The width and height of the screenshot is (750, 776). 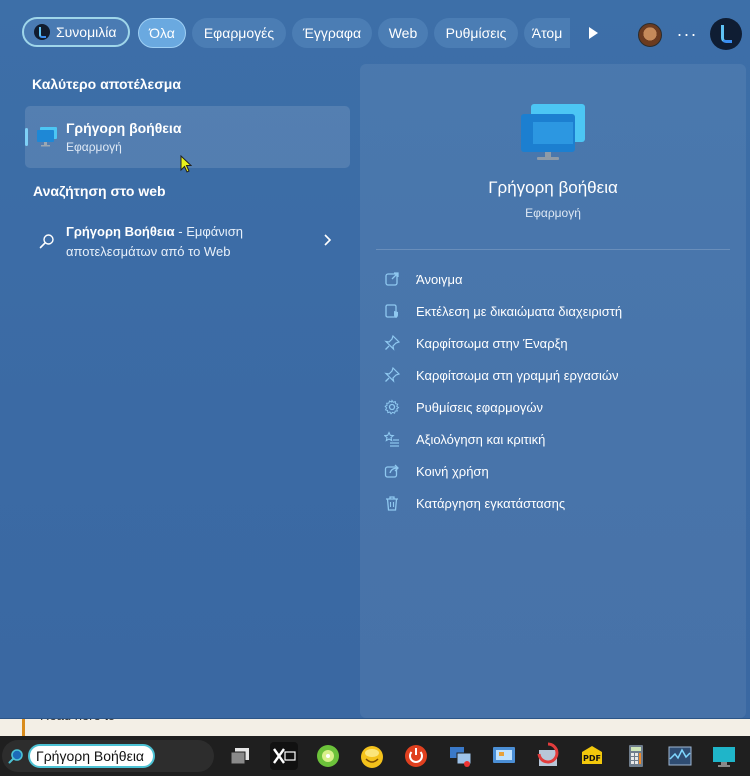 I want to click on action-uninstall: Κατάργηση εγκατάστασης, so click(x=554, y=503).